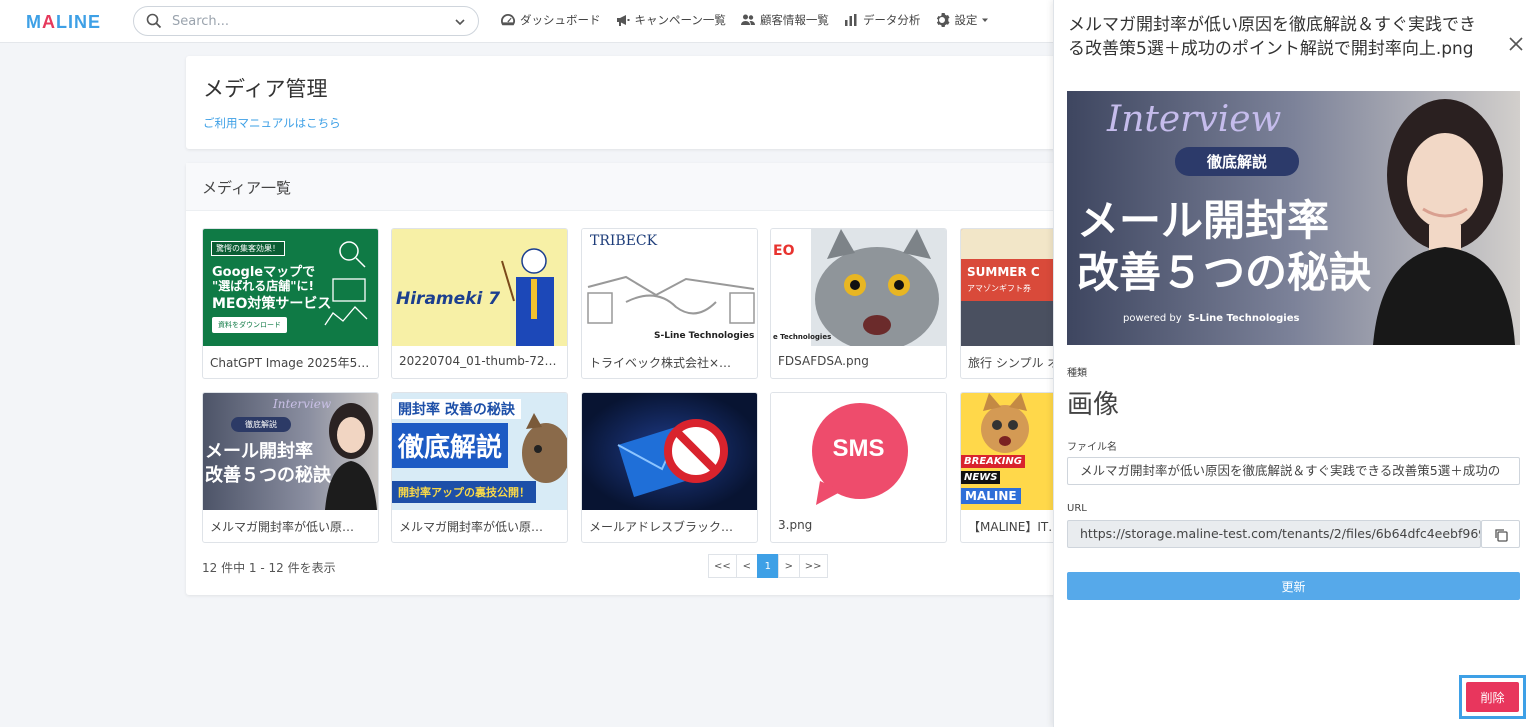 The image size is (1532, 727). I want to click on copy-icon, so click(1501, 535).